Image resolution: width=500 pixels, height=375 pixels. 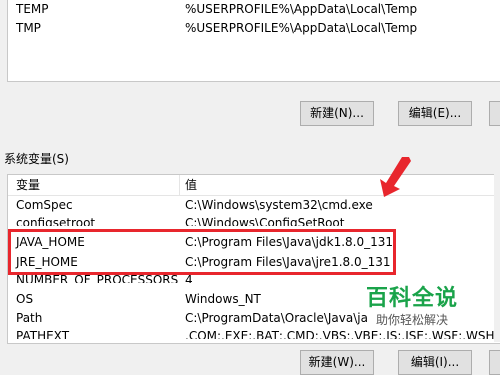 I want to click on variable-value: C:\Windows\system32\cmd.exe, so click(x=279, y=205).